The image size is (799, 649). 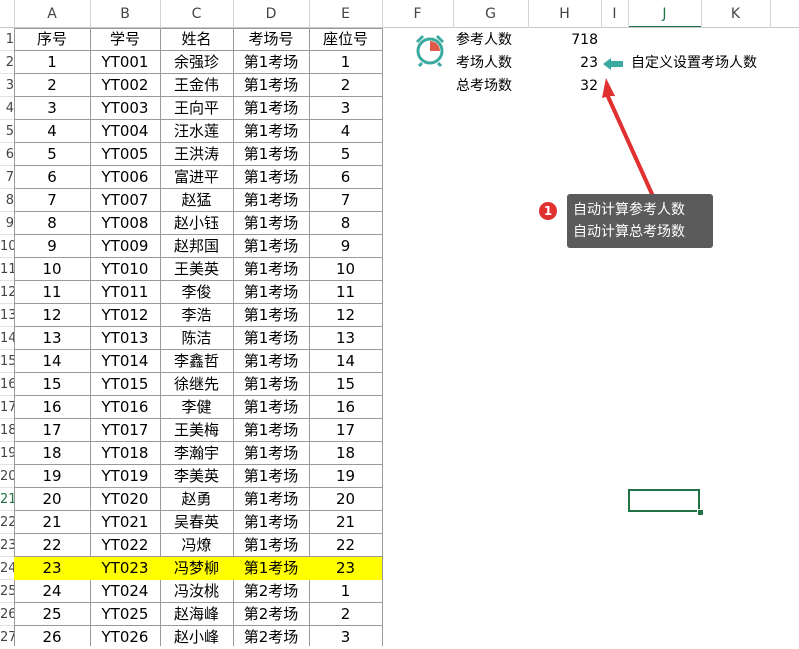 I want to click on row-header-17: 17, so click(x=7, y=407).